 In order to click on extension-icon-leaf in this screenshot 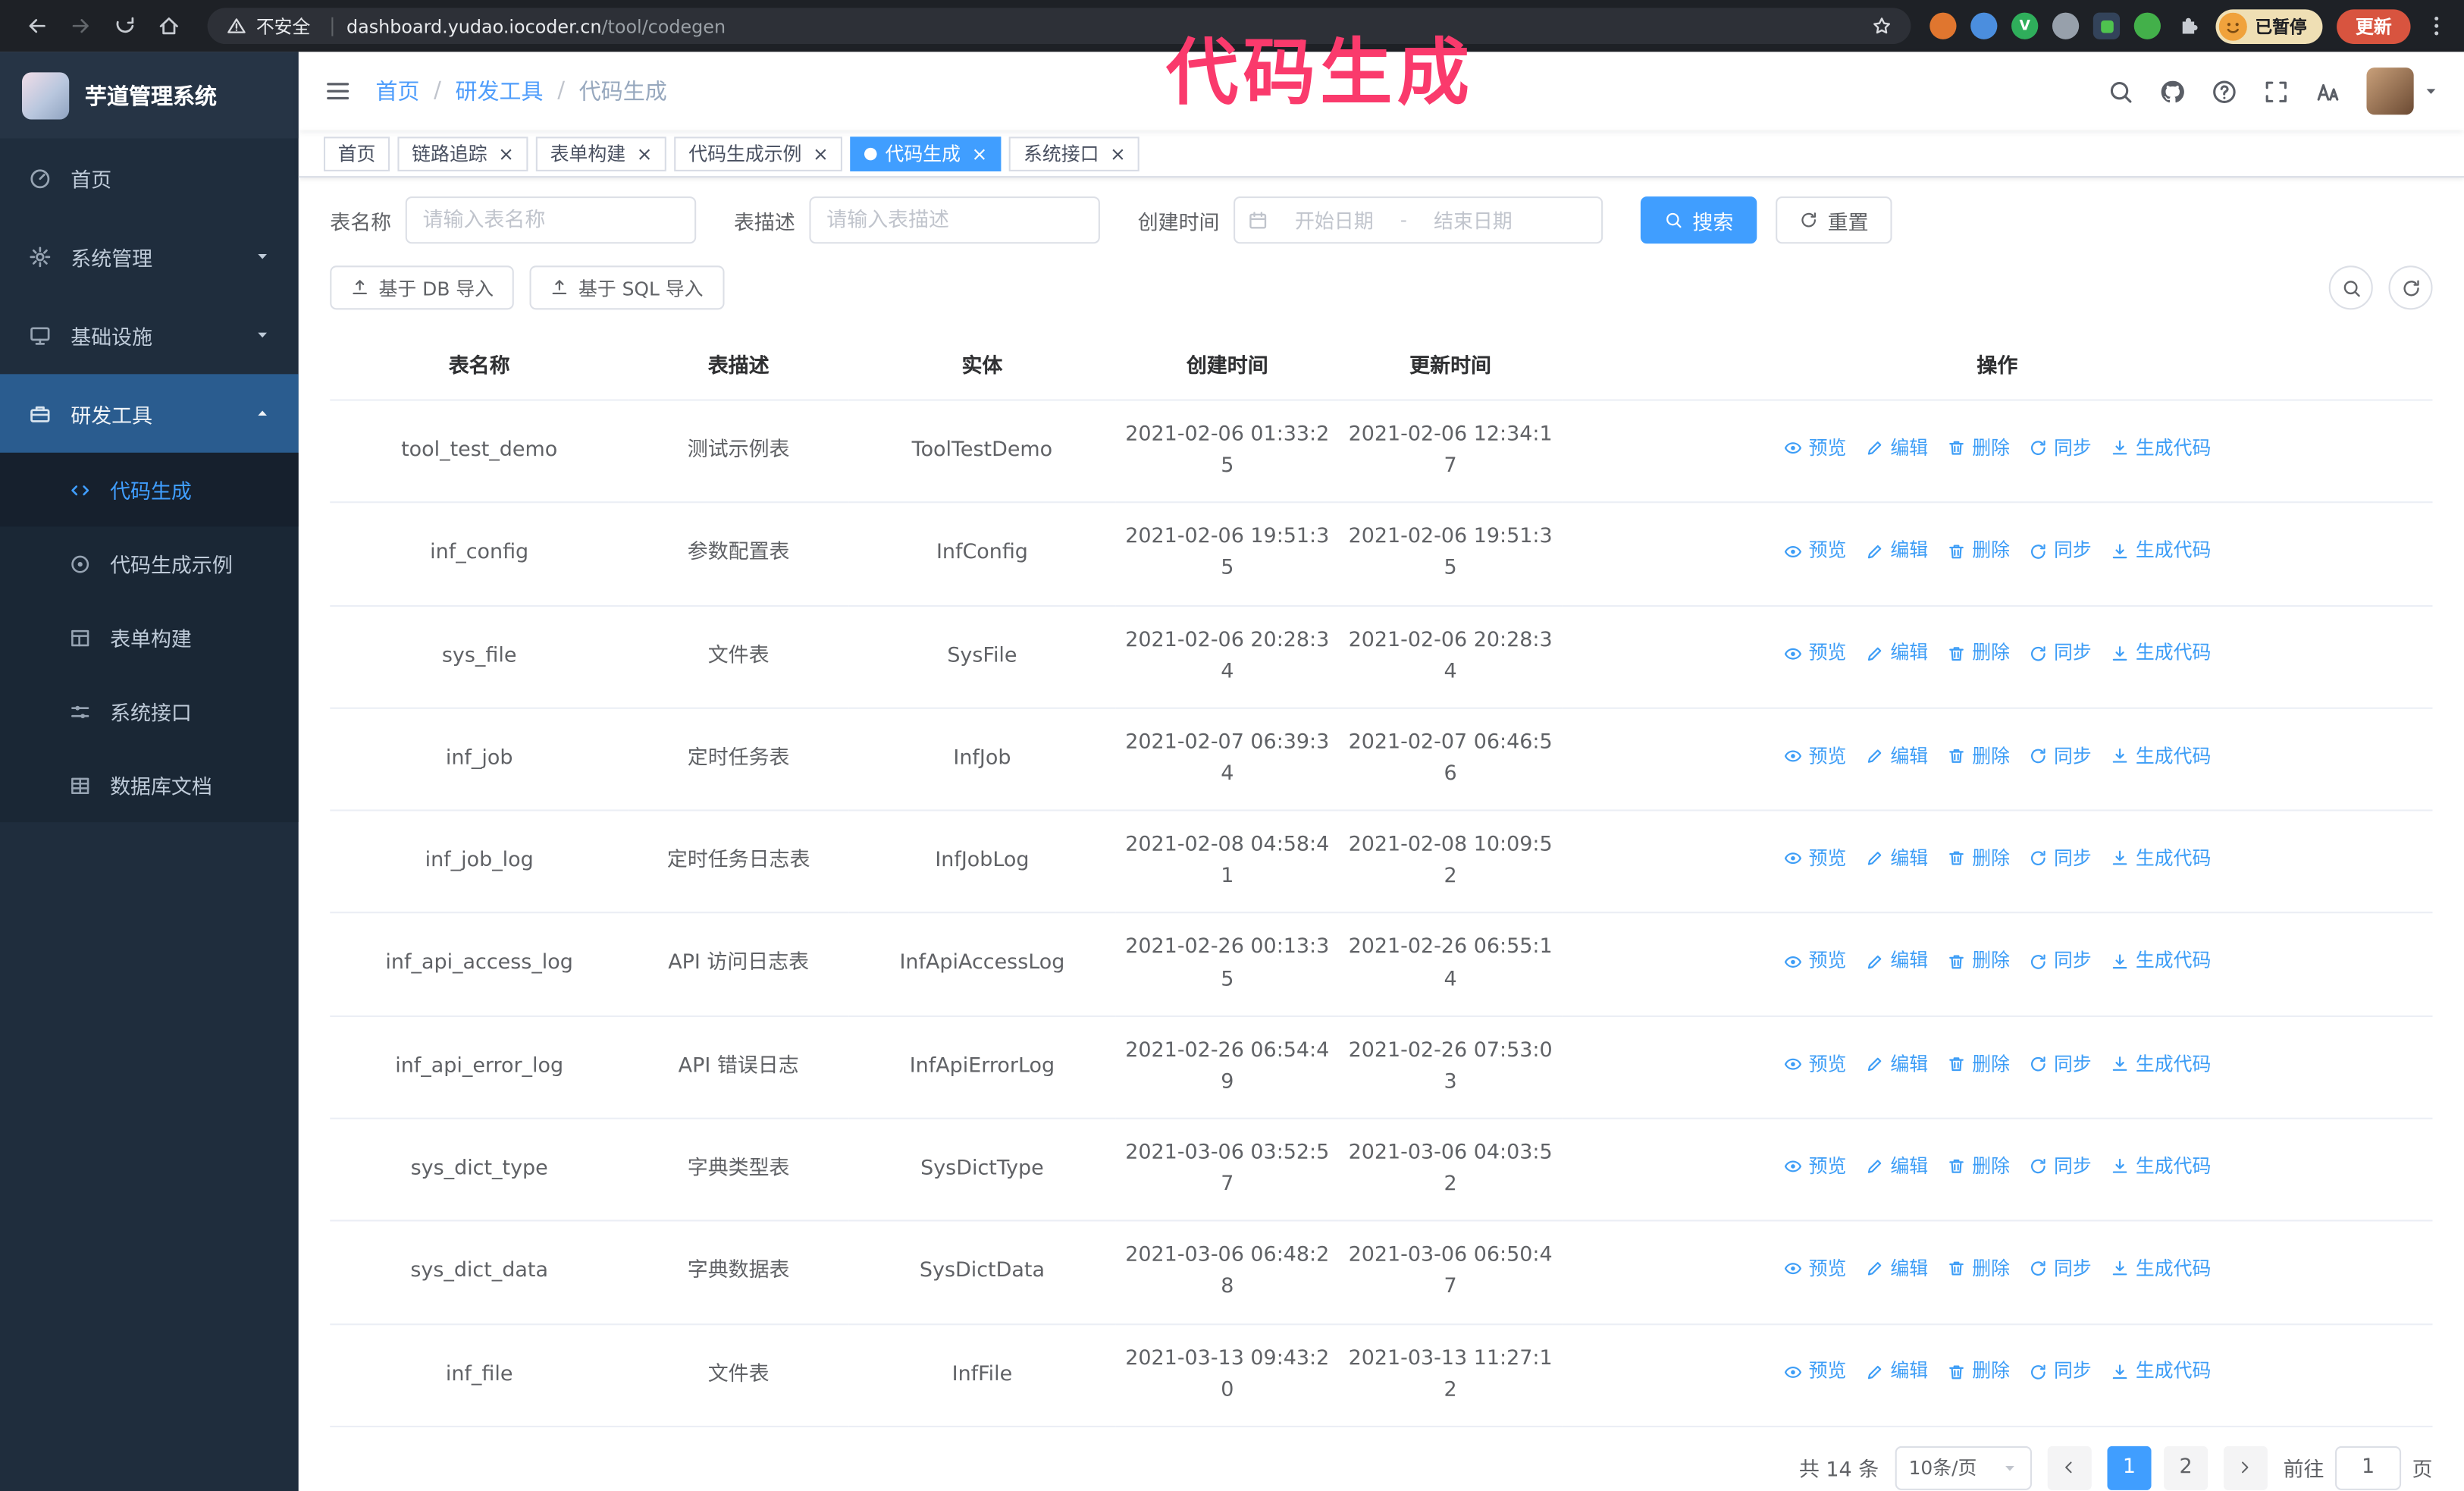, I will do `click(2147, 25)`.